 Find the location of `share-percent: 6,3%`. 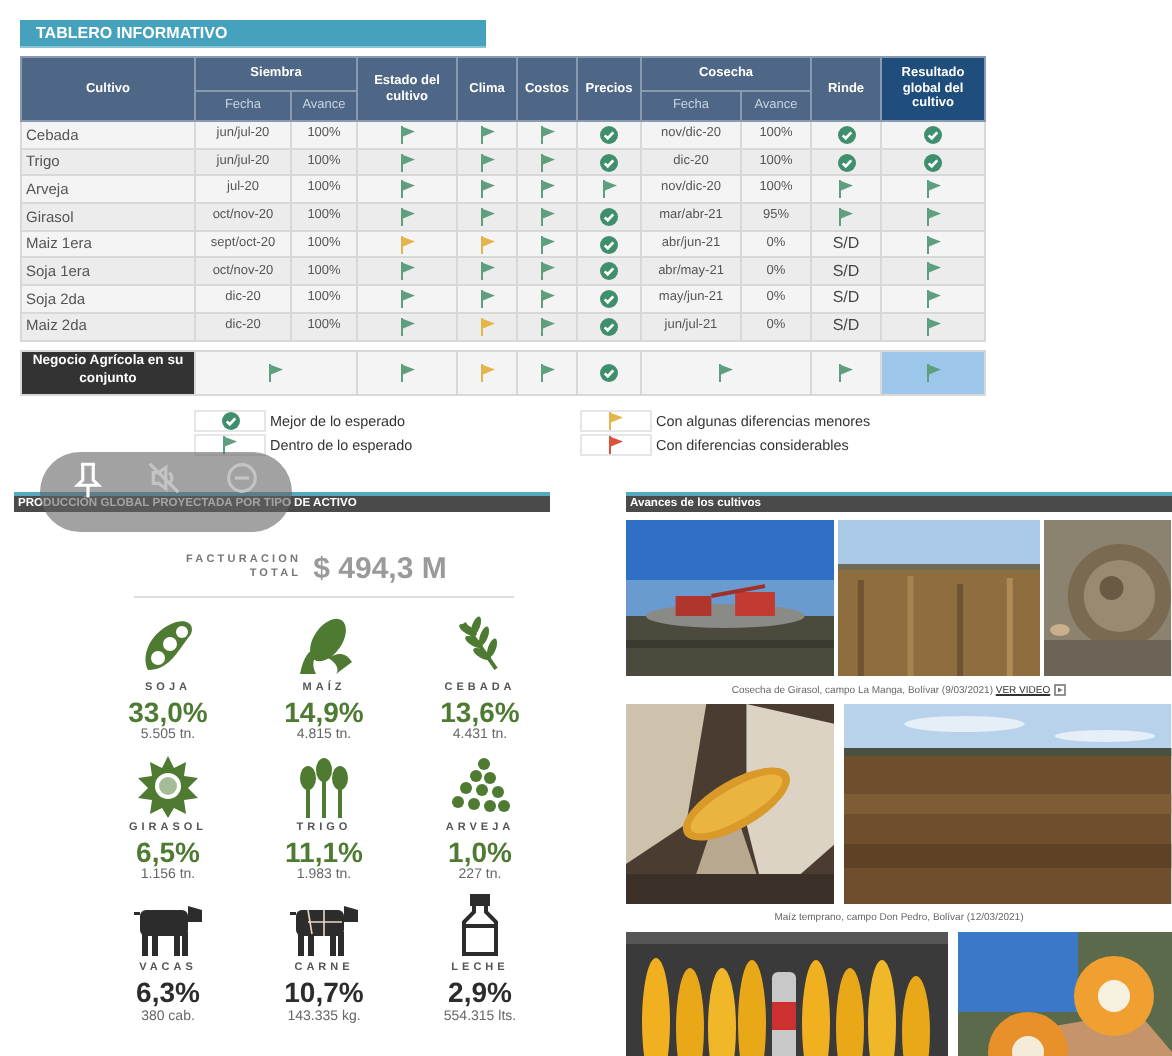

share-percent: 6,3% is located at coordinates (168, 993).